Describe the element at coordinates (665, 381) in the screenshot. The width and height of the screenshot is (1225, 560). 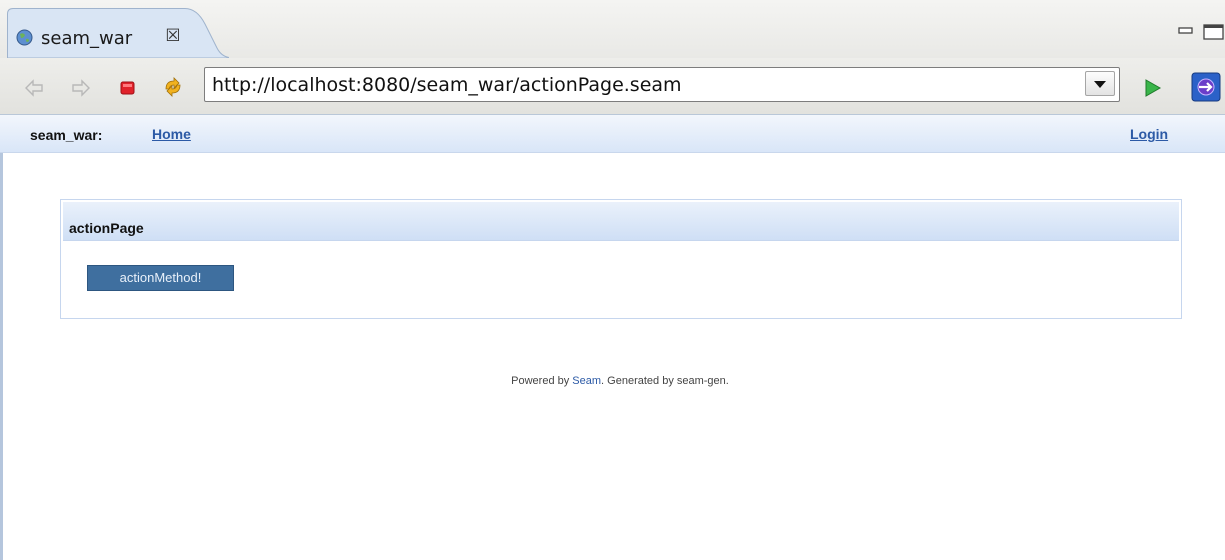
I see `footer-suffix: . Generated by seam-gen.` at that location.